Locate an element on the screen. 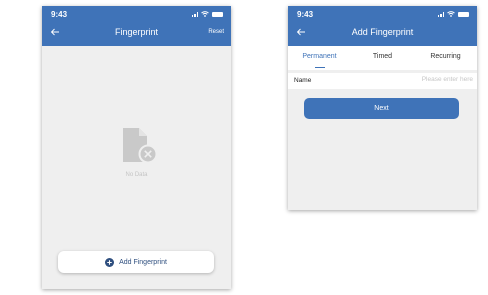 The image size is (488, 295). name-row: Name is located at coordinates (382, 81).